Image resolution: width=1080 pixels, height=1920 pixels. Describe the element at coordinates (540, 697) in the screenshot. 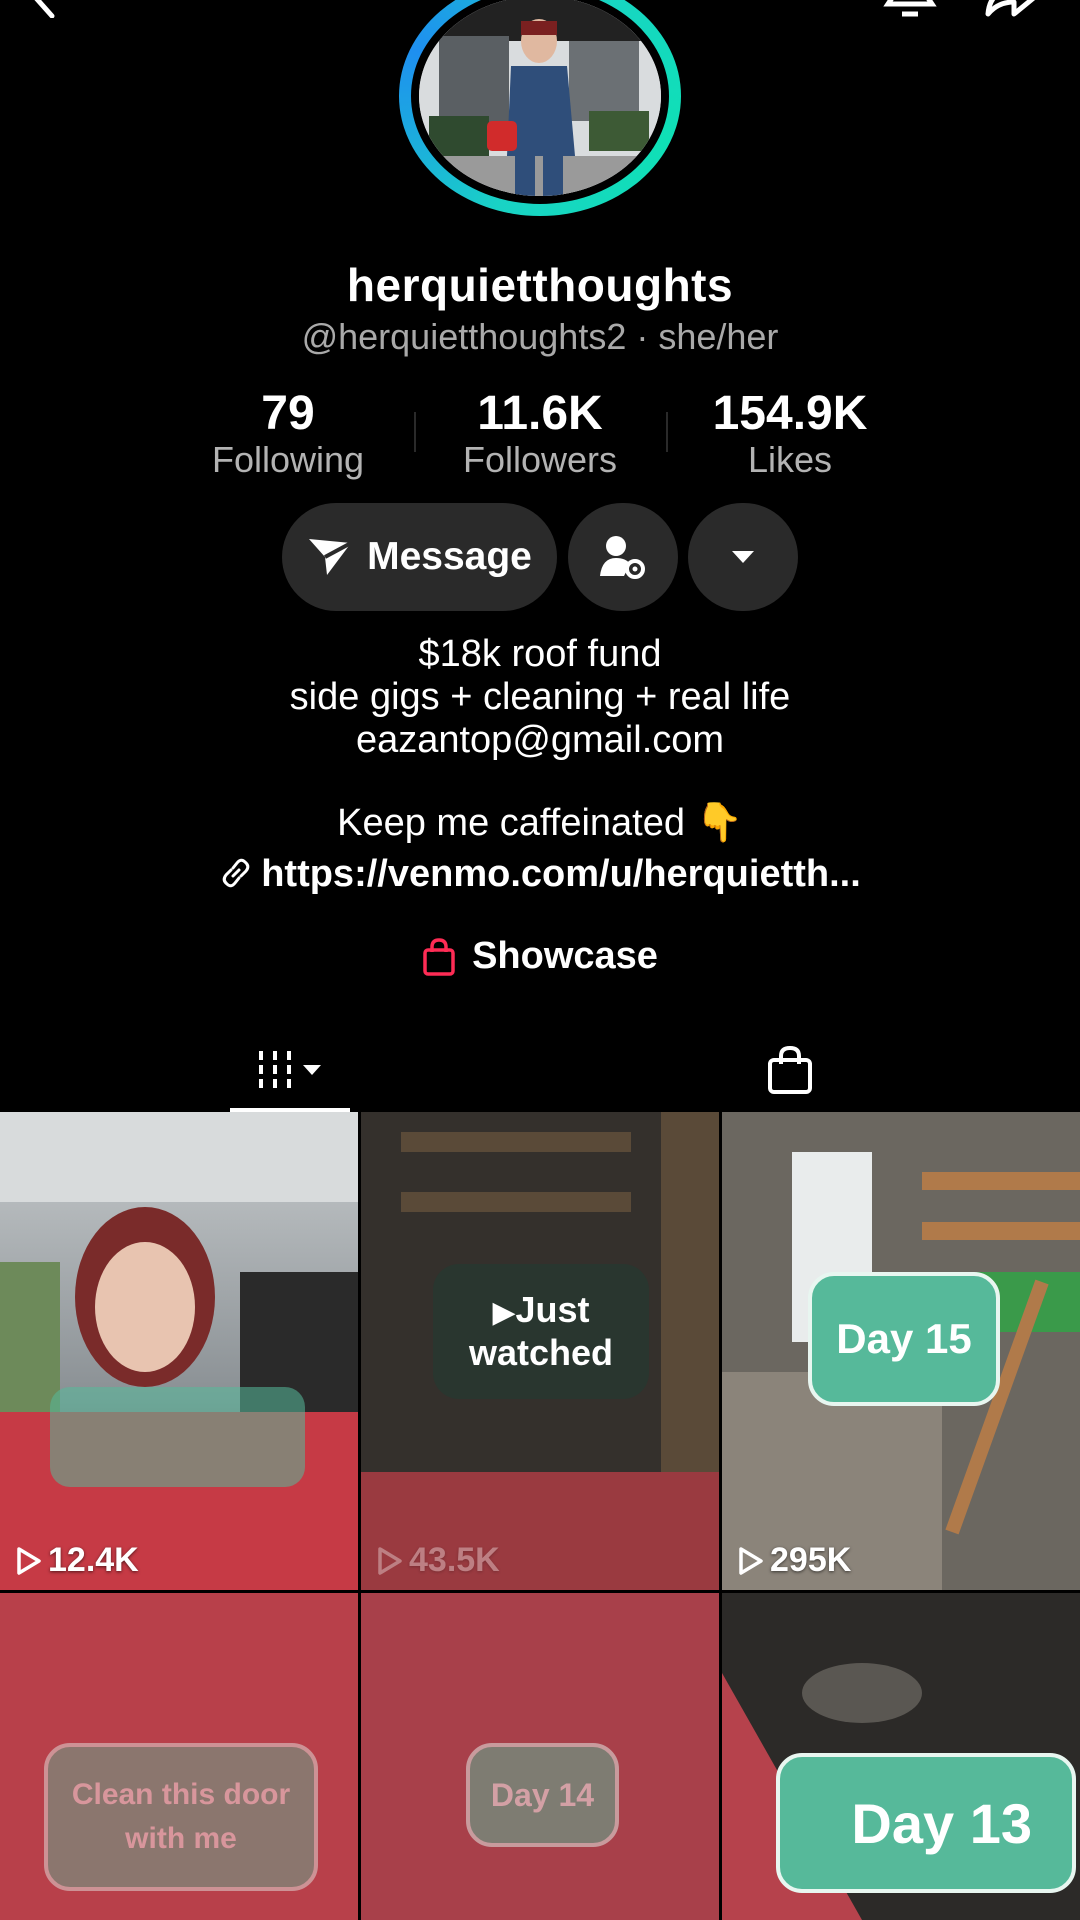

I see `bio-line: side gigs + cleaning + real life` at that location.